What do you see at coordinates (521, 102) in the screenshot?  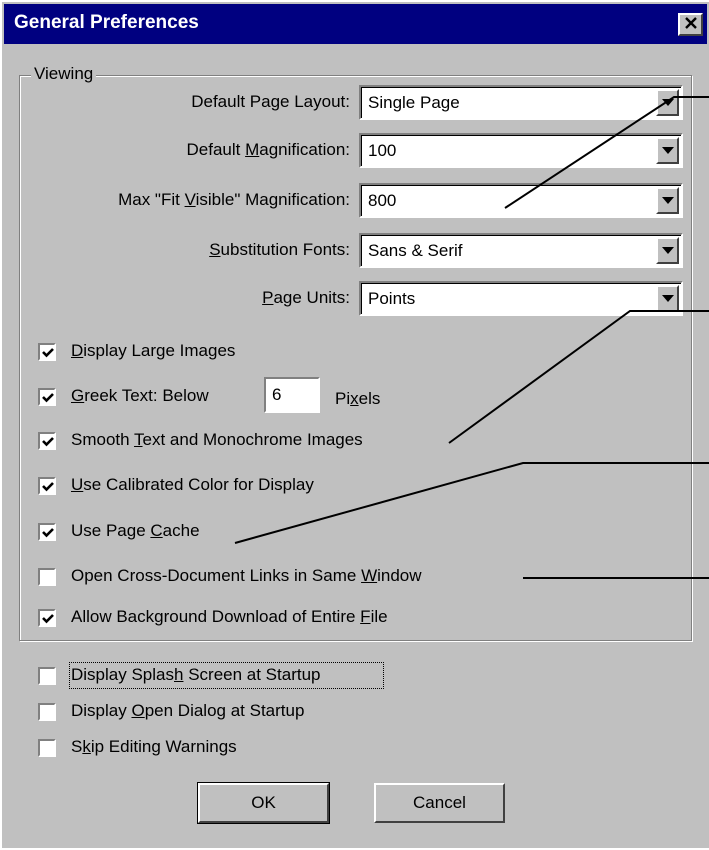 I see `default-page-layout-select: Single Page` at bounding box center [521, 102].